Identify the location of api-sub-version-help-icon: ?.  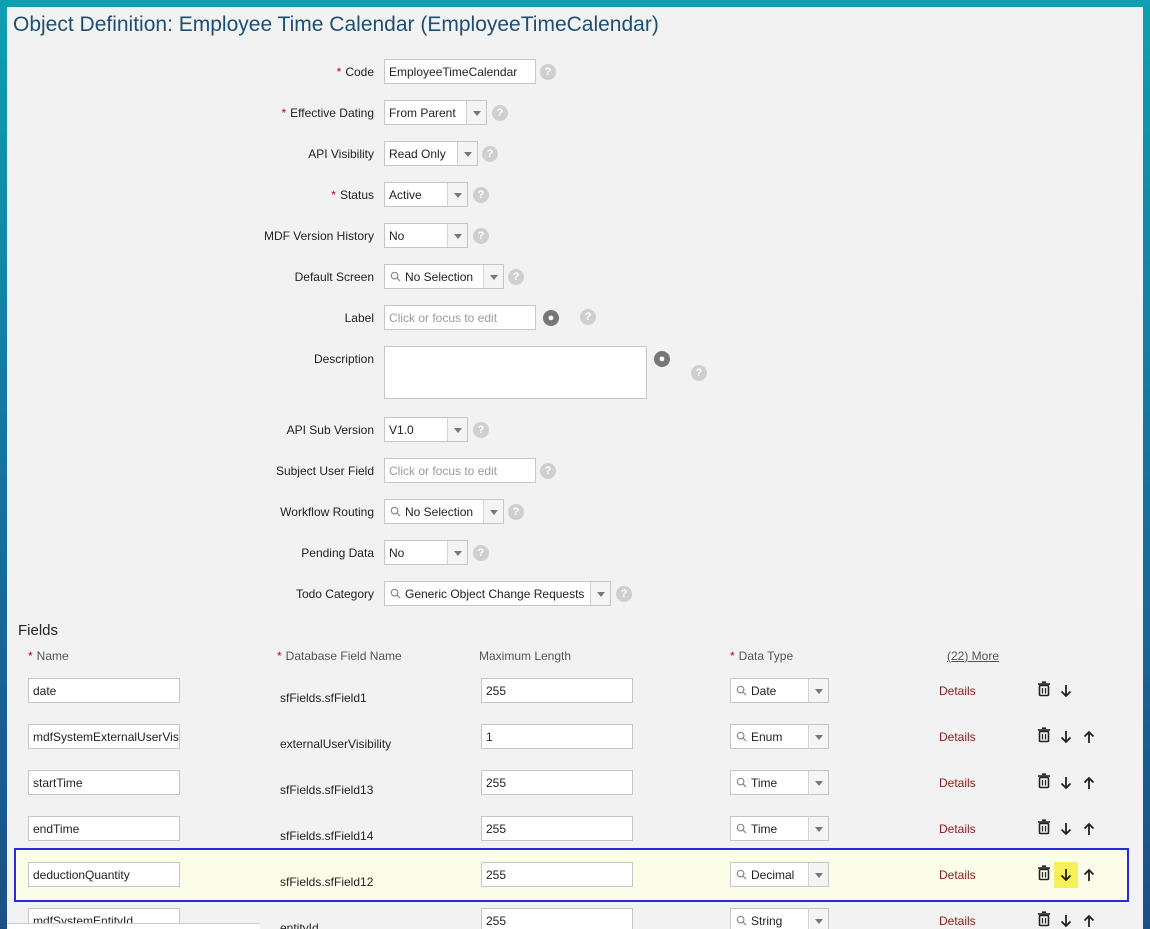
(481, 430).